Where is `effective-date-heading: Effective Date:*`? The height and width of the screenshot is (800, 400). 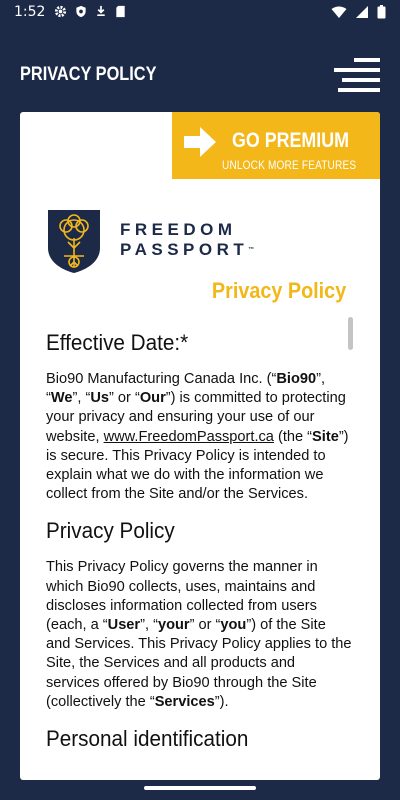 effective-date-heading: Effective Date:* is located at coordinates (117, 342).